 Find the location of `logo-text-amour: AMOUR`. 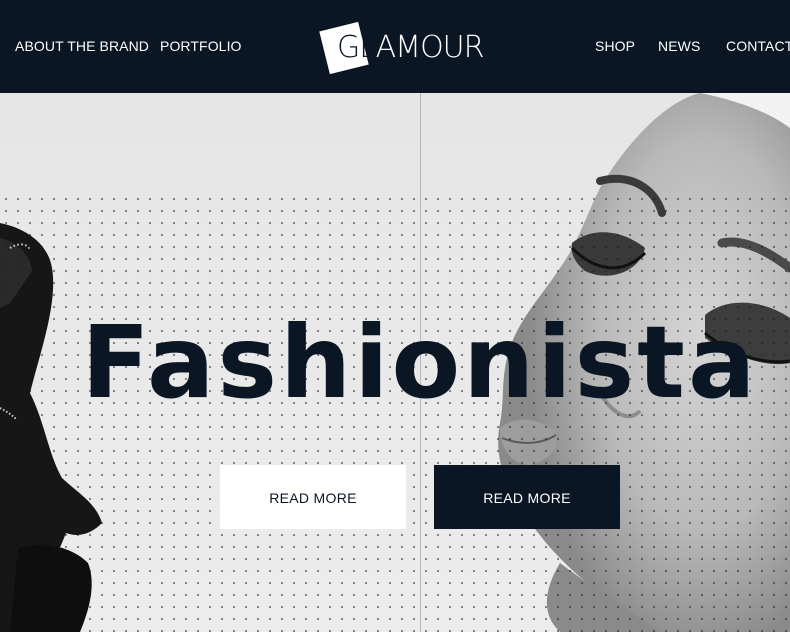

logo-text-amour: AMOUR is located at coordinates (430, 47).